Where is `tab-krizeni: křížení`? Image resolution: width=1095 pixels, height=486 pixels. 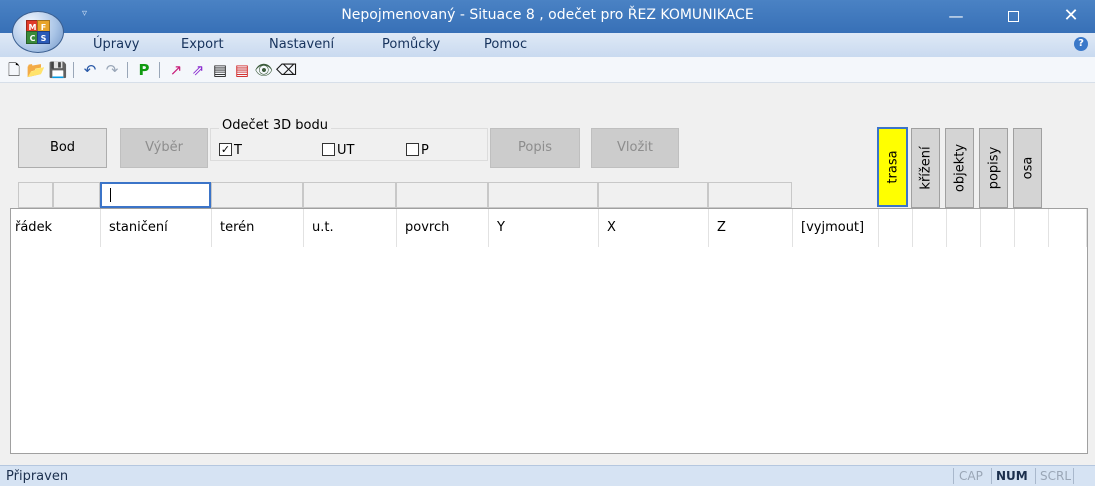 tab-krizeni: křížení is located at coordinates (925, 168).